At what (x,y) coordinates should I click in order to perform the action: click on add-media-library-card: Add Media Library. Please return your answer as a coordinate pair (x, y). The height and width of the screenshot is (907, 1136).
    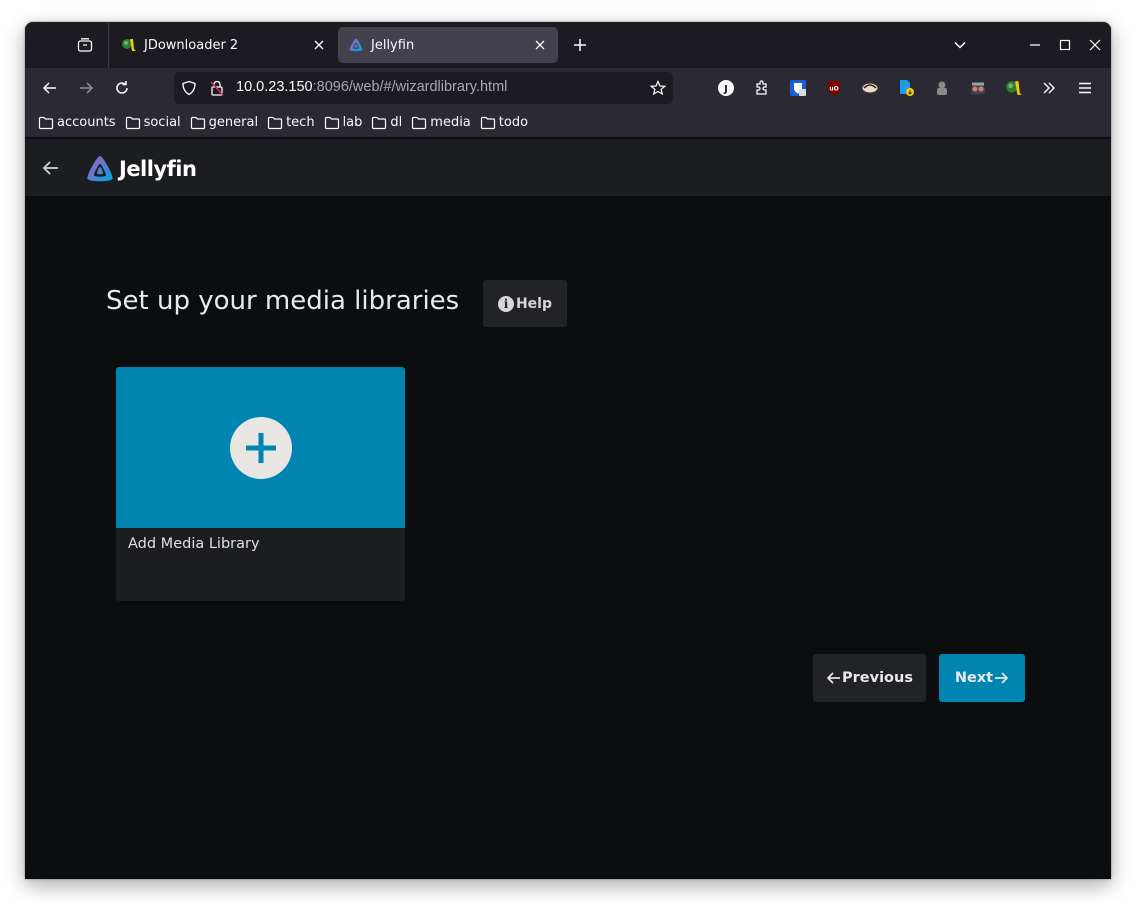
    Looking at the image, I should click on (260, 484).